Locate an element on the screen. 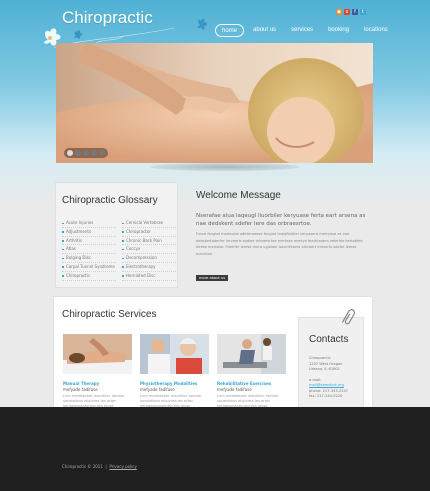 Image resolution: width=430 pixels, height=491 pixels. glossary-item: Cervical Vertebrae is located at coordinates (149, 223).